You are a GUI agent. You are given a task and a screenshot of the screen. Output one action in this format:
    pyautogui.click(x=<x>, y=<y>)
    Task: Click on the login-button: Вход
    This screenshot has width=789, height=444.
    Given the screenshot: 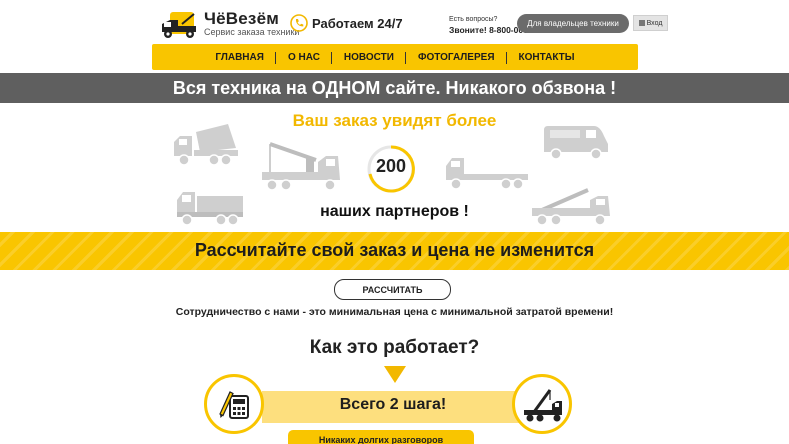 What is the action you would take?
    pyautogui.click(x=650, y=23)
    